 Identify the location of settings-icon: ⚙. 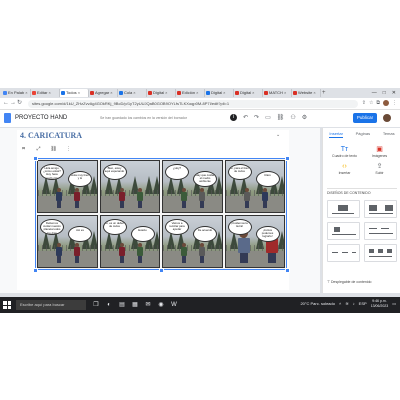
(304, 118).